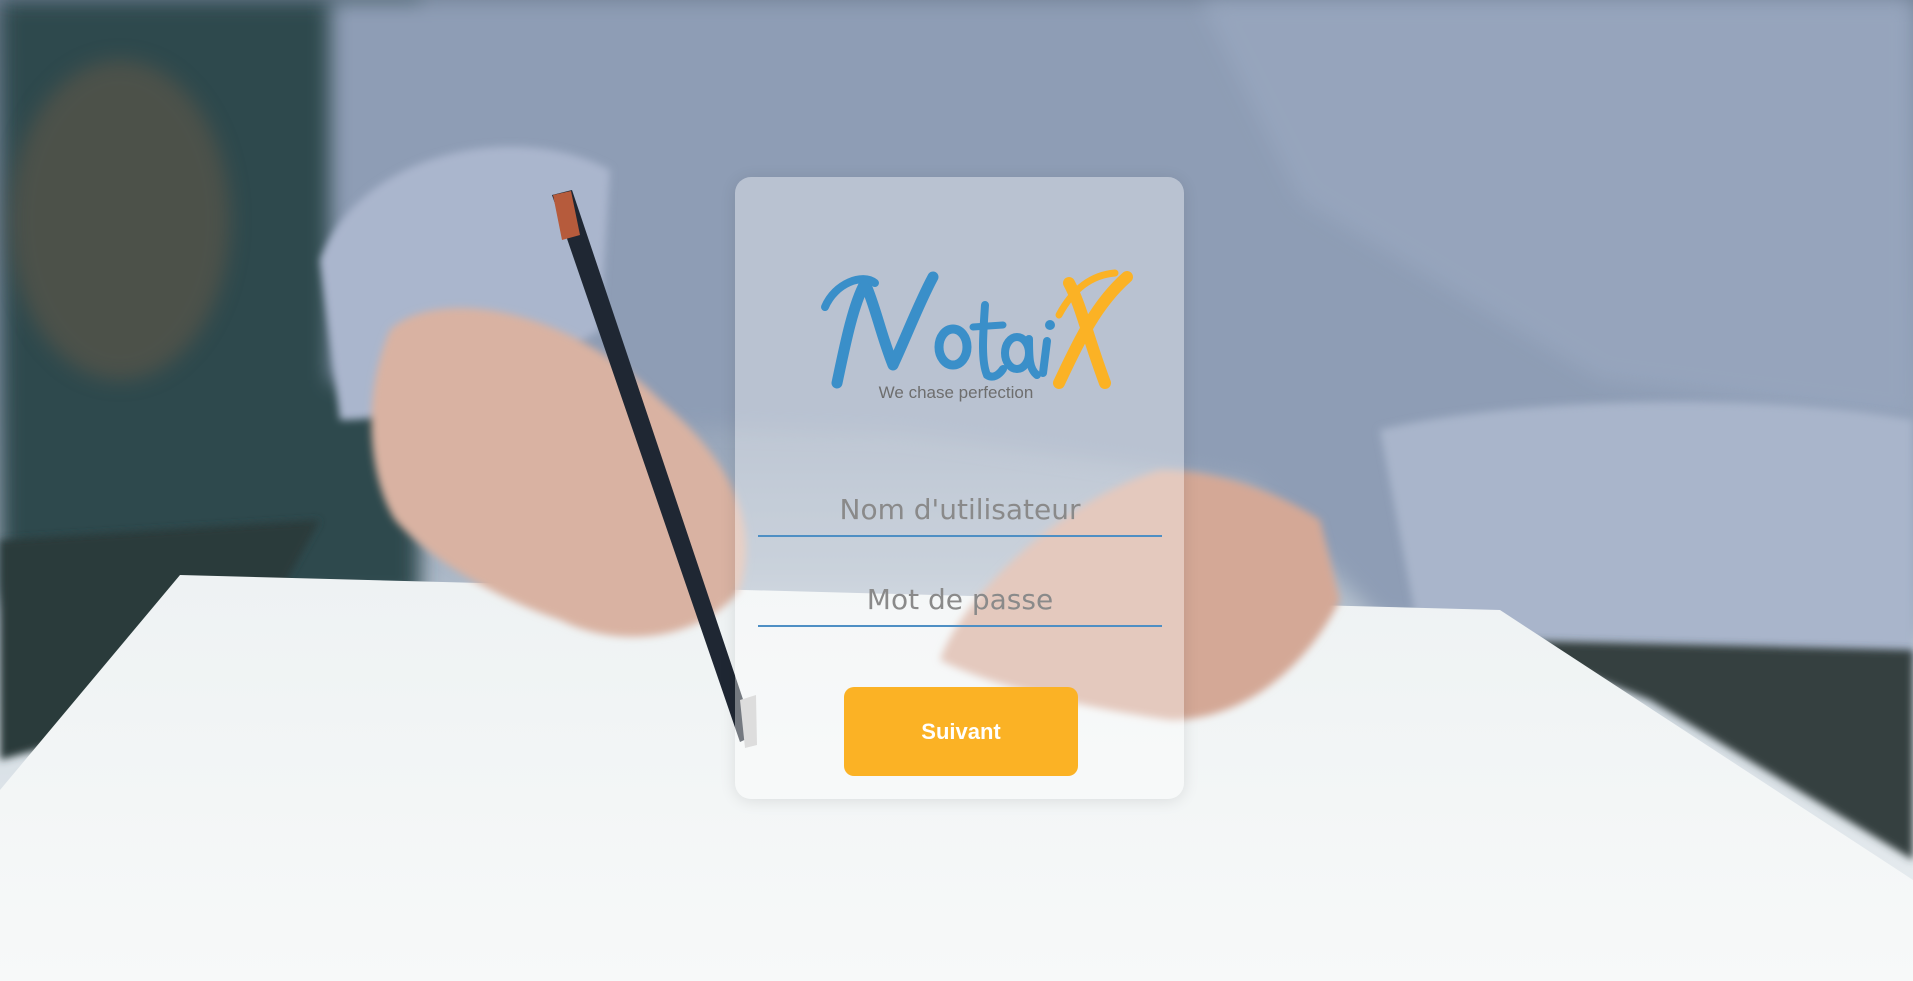 The height and width of the screenshot is (981, 1913). I want to click on next-button: Suivant, so click(961, 731).